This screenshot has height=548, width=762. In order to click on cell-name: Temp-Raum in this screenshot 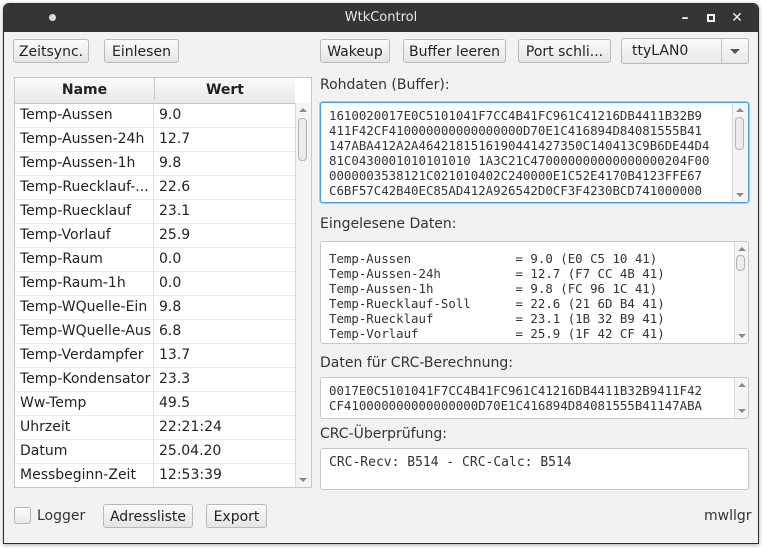, I will do `click(84, 260)`.